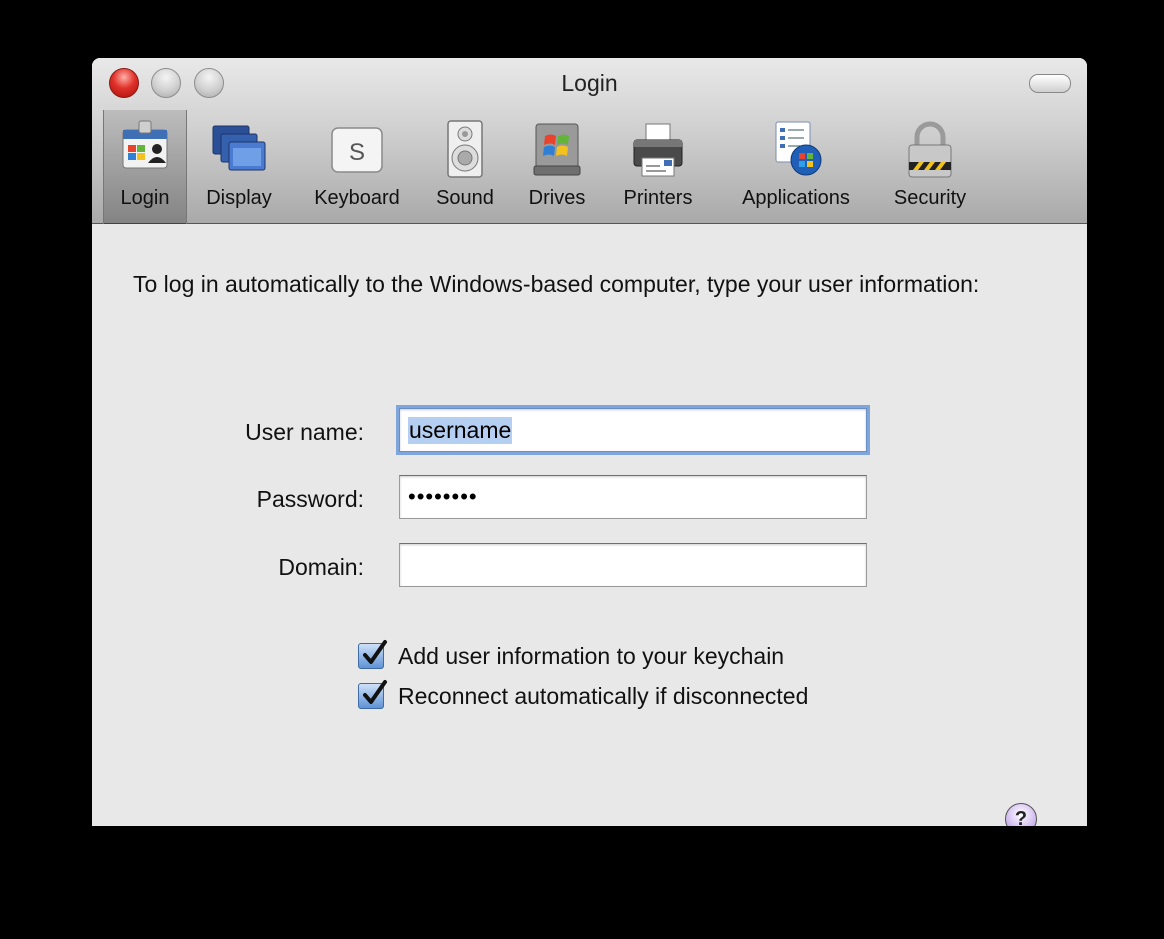 The image size is (1164, 939). I want to click on applications-icon, so click(796, 149).